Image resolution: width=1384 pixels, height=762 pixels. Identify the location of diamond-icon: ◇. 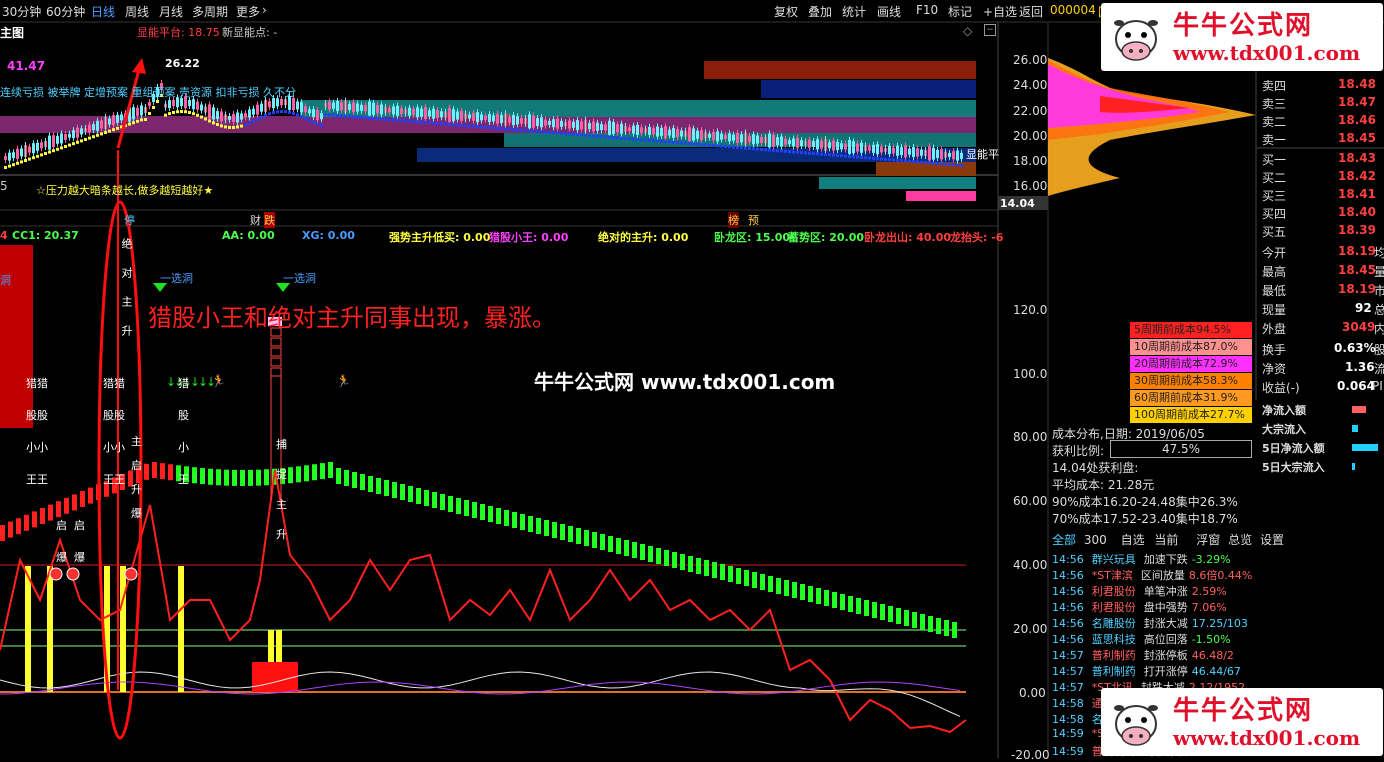
(967, 31).